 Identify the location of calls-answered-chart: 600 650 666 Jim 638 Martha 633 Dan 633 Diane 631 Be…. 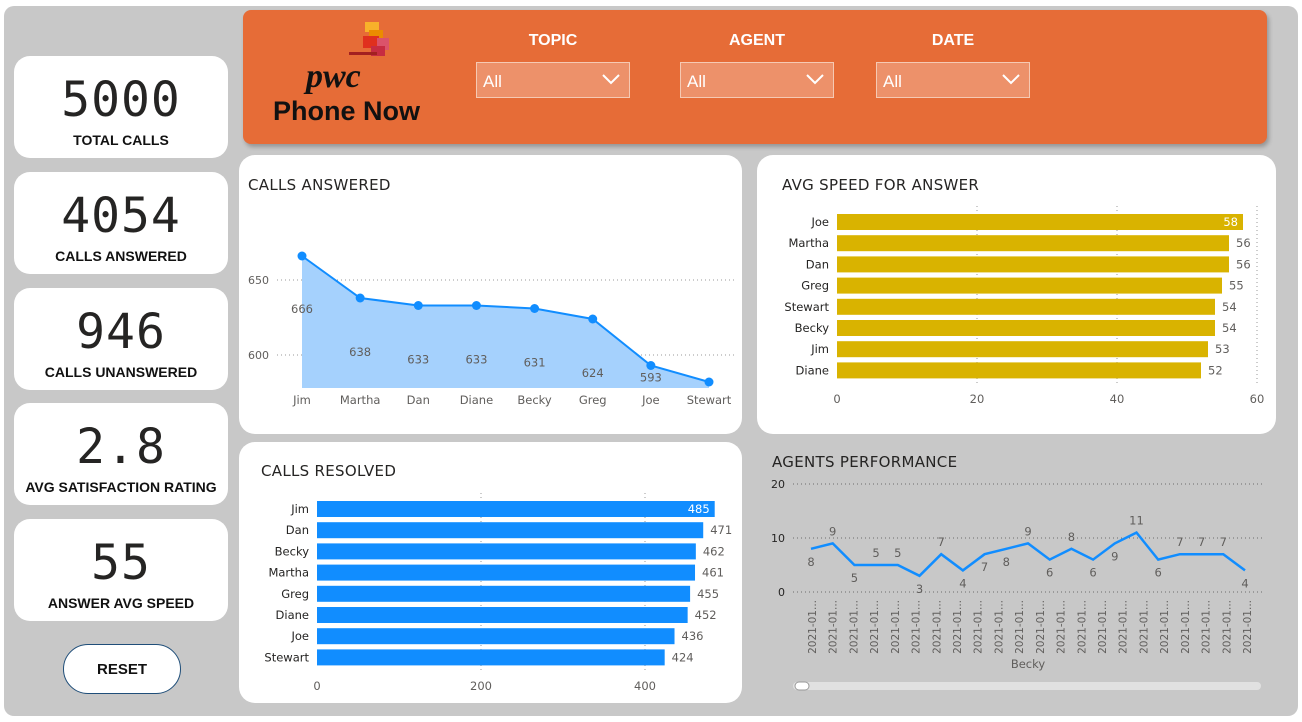
(491, 329).